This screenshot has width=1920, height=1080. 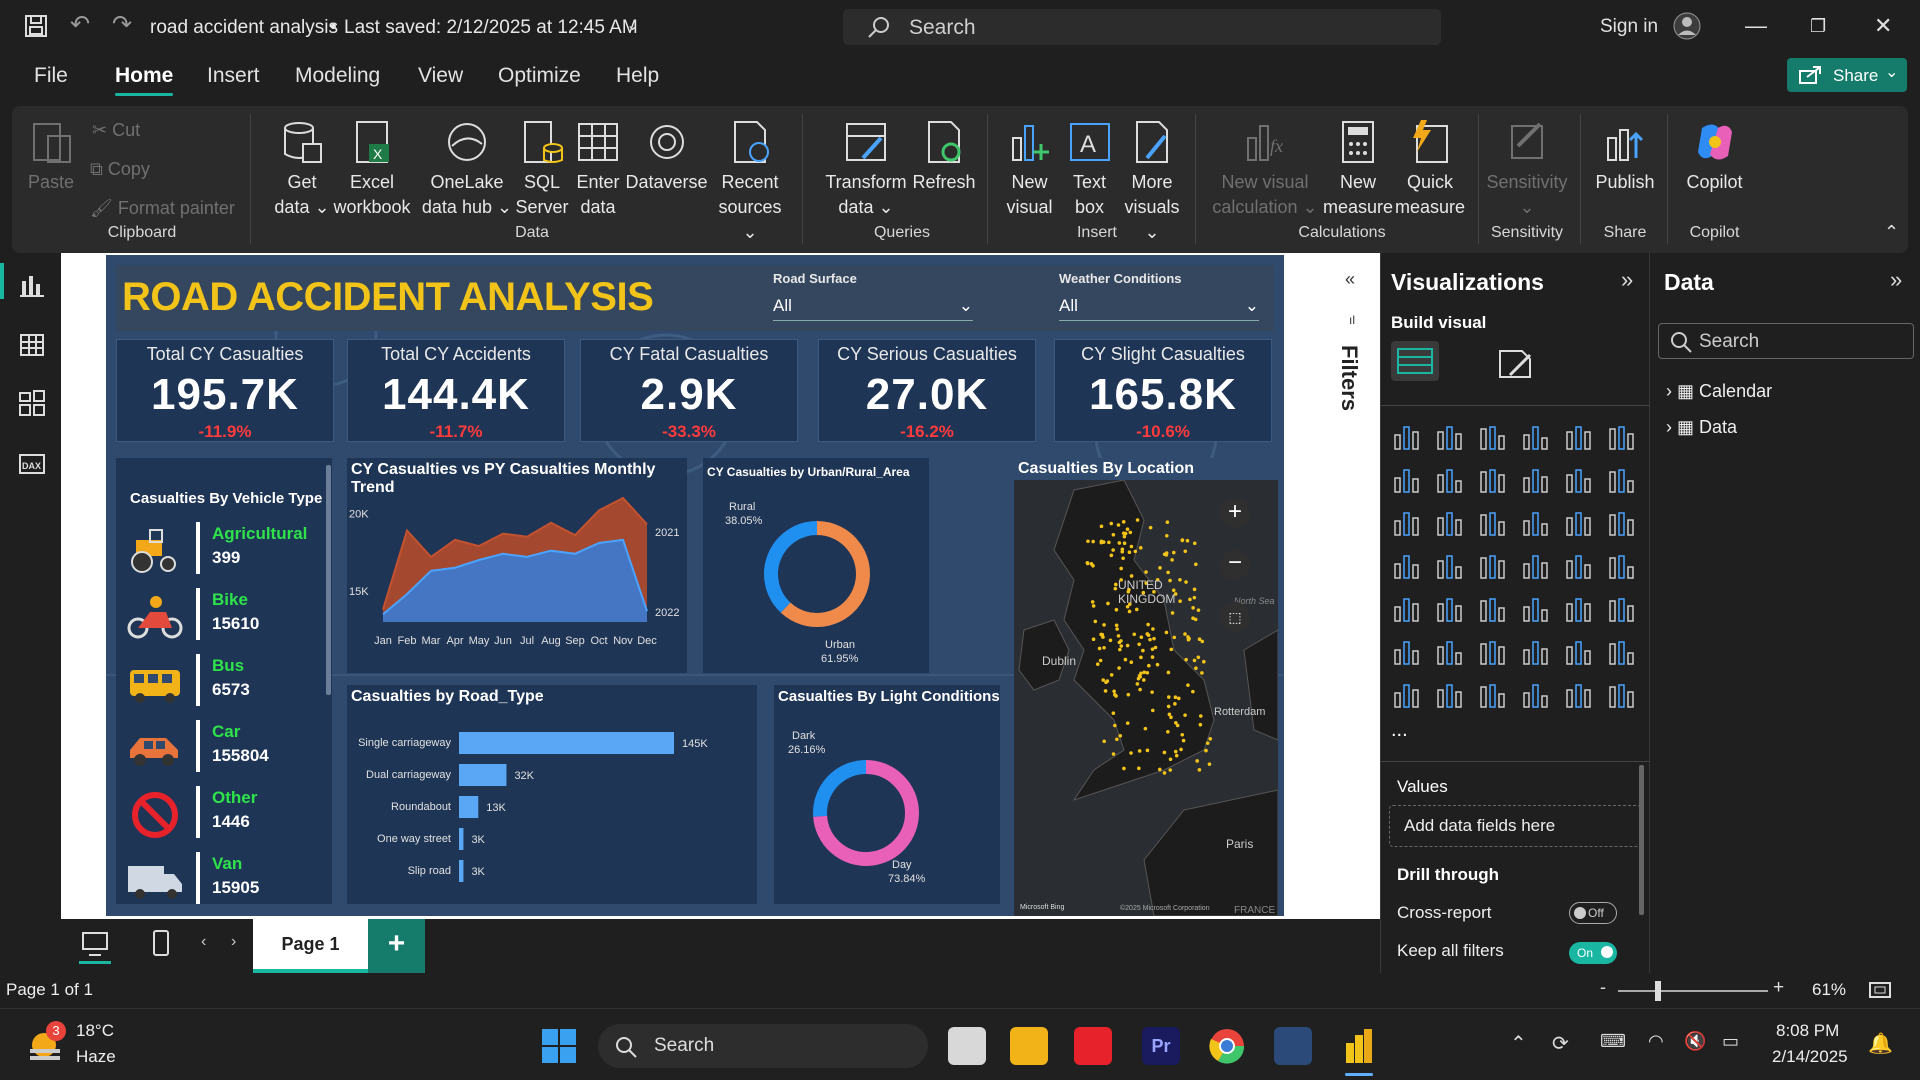 What do you see at coordinates (1493, 609) in the screenshot?
I see `slicer-visual-icon` at bounding box center [1493, 609].